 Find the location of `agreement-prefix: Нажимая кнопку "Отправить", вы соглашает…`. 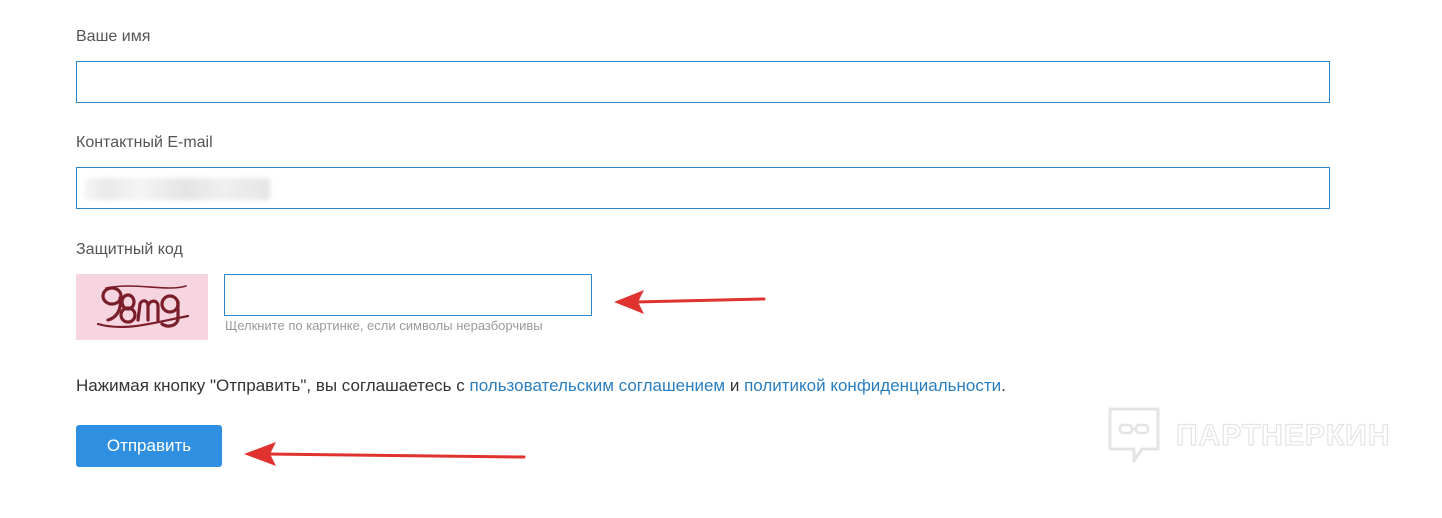

agreement-prefix: Нажимая кнопку "Отправить", вы соглашает… is located at coordinates (273, 385).